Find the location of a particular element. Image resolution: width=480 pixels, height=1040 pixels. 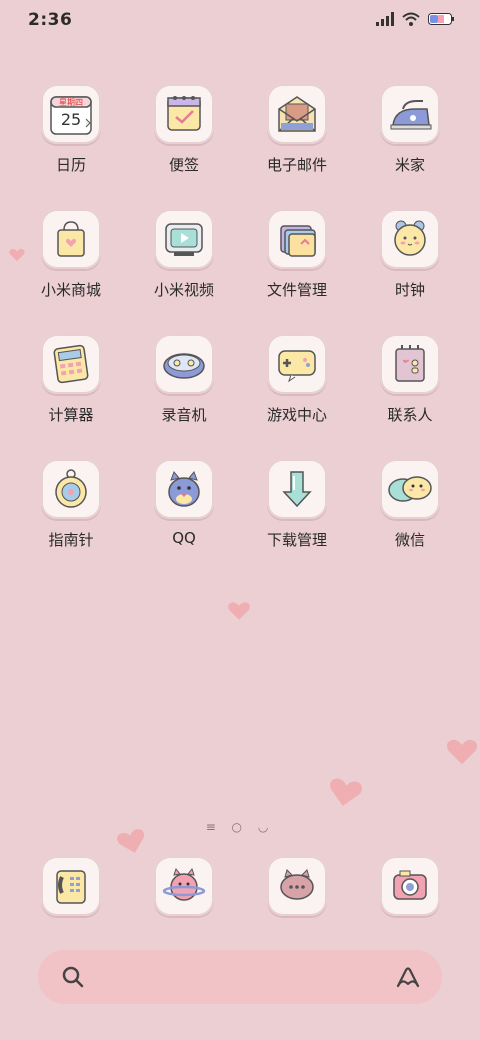

app-label: 小米商城 is located at coordinates (70, 290).